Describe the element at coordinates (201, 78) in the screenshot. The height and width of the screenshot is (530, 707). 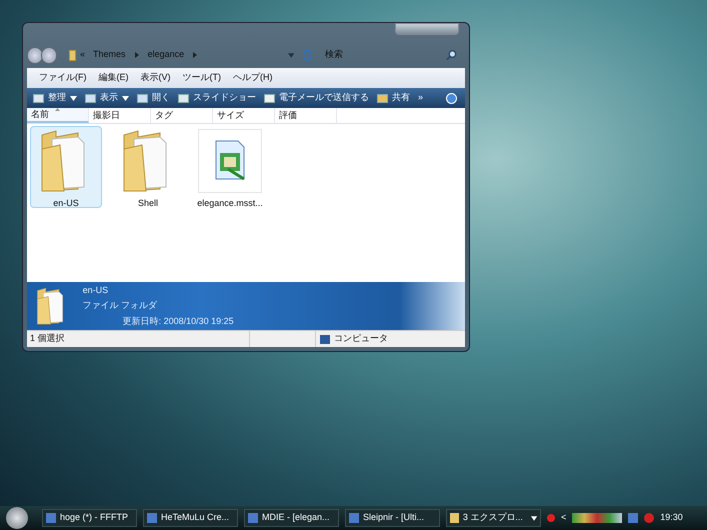
I see `menu-item: ツール(T)` at that location.